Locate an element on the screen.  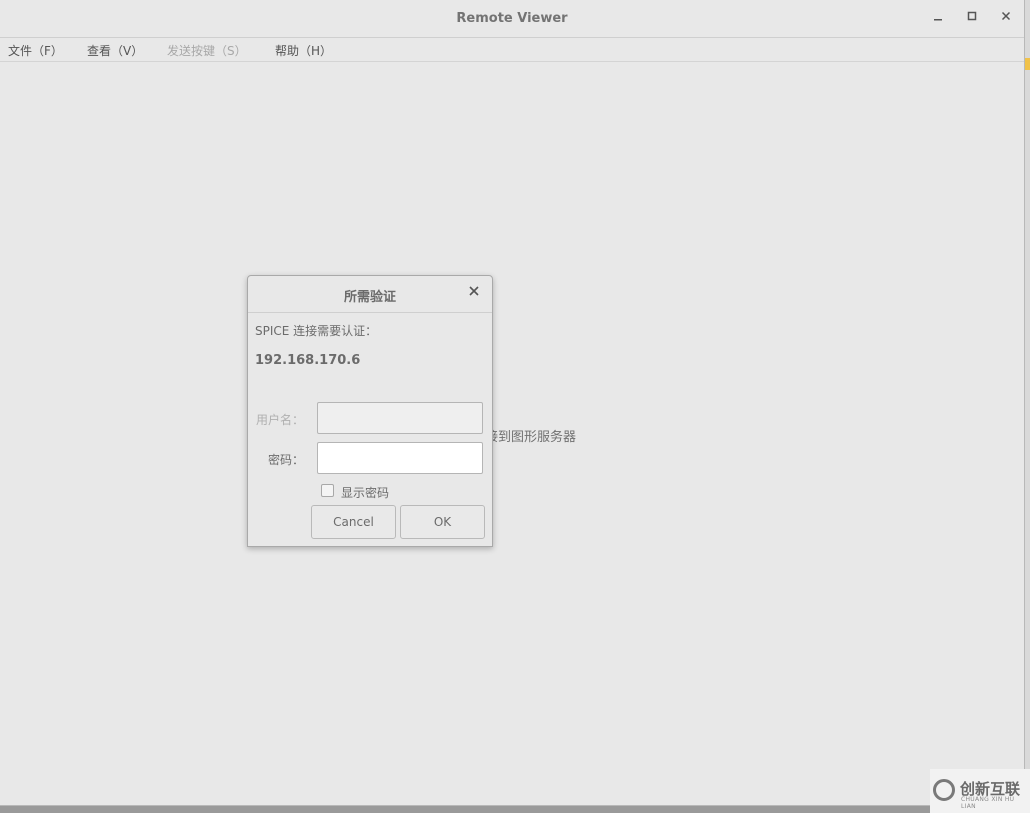
password-label: 密码： is located at coordinates (285, 460).